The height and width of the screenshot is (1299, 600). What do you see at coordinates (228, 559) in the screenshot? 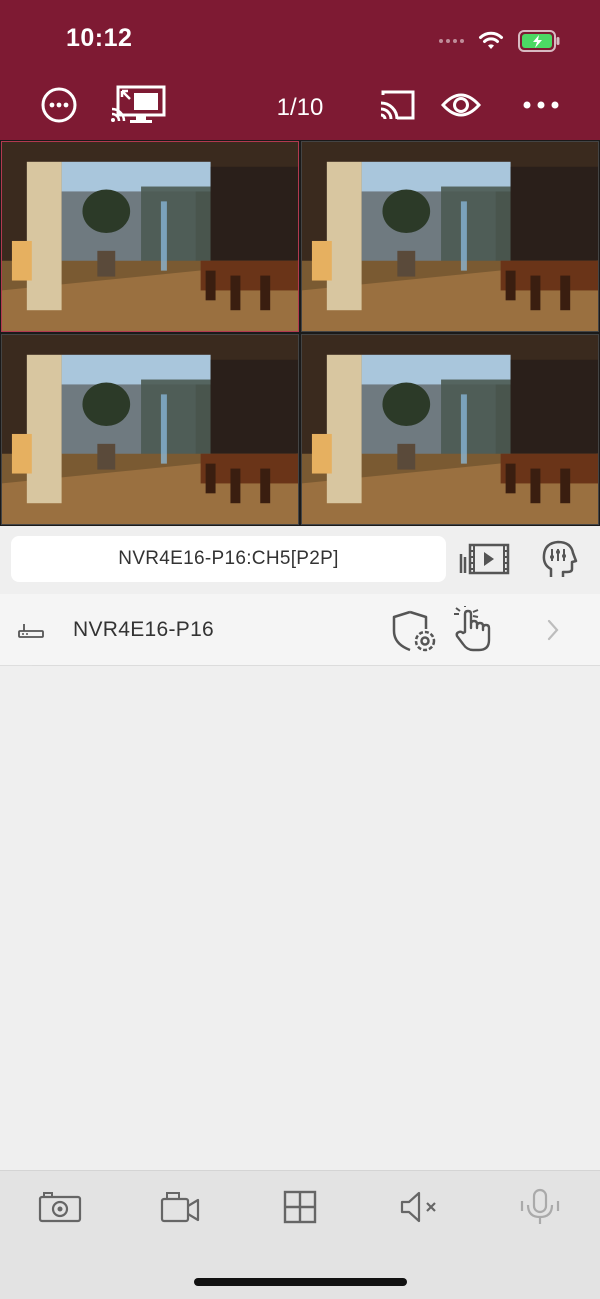
I see `current-channel-label: NVR4E16-P16:CH5[P2P]` at bounding box center [228, 559].